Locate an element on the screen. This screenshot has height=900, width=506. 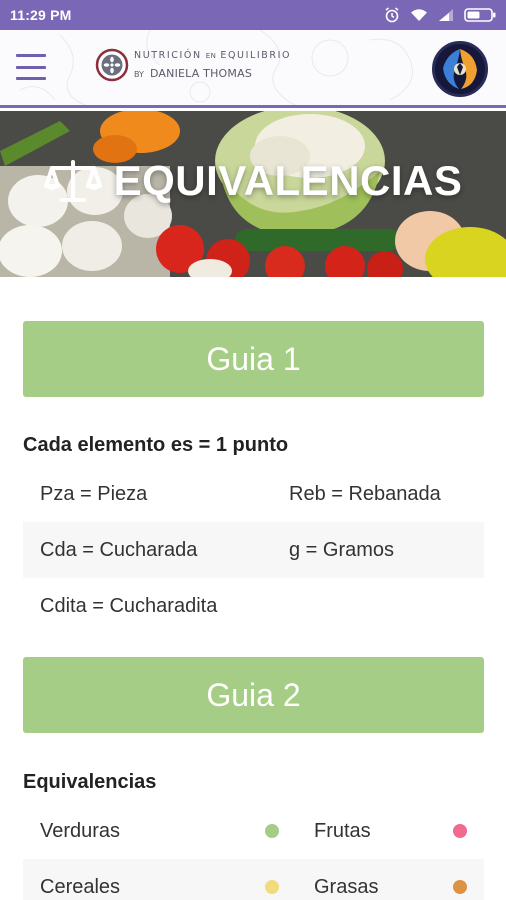
avatar-image is located at coordinates (460, 69).